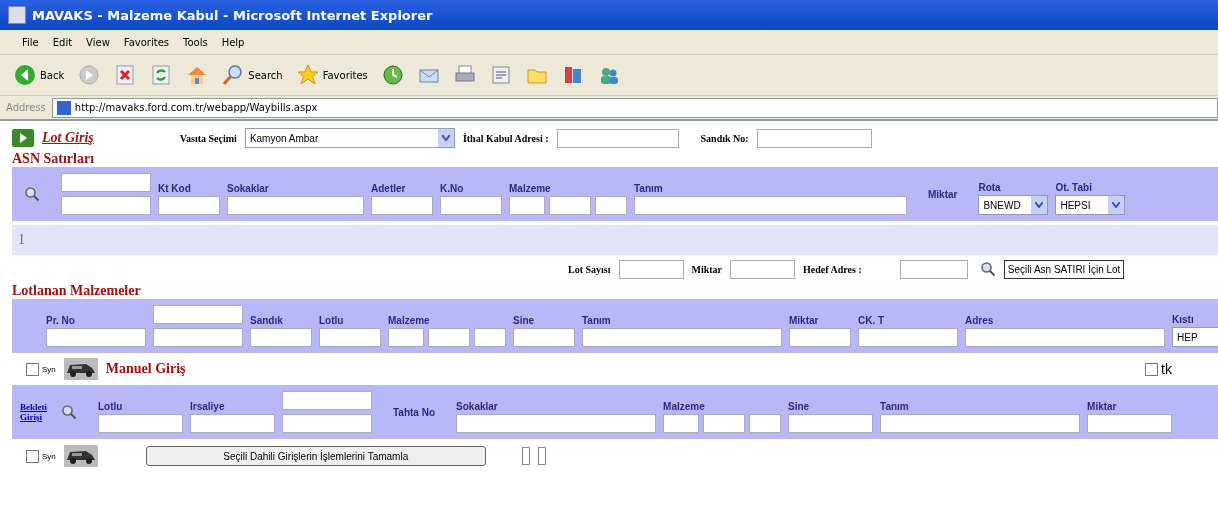 Image resolution: width=1218 pixels, height=510 pixels. Describe the element at coordinates (980, 321) in the screenshot. I see `column-label: Adres` at that location.